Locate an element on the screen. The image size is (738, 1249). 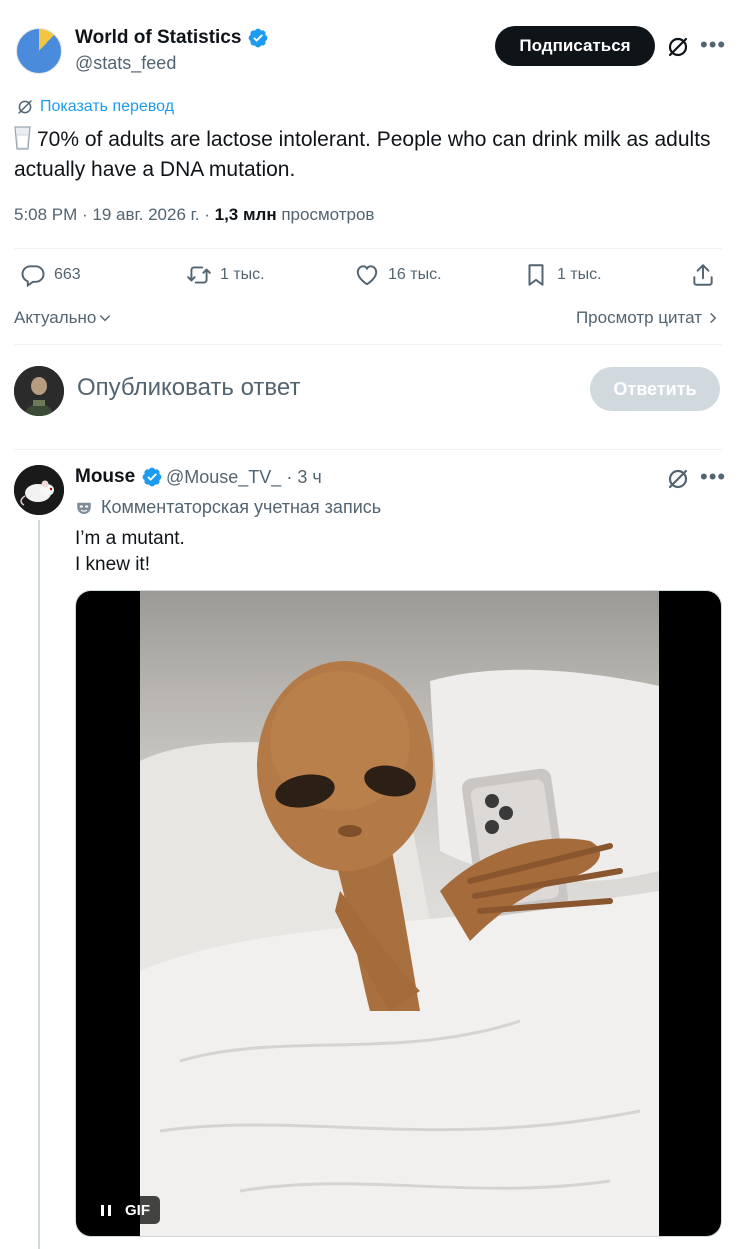
views-count: 1,3 млн is located at coordinates (245, 214).